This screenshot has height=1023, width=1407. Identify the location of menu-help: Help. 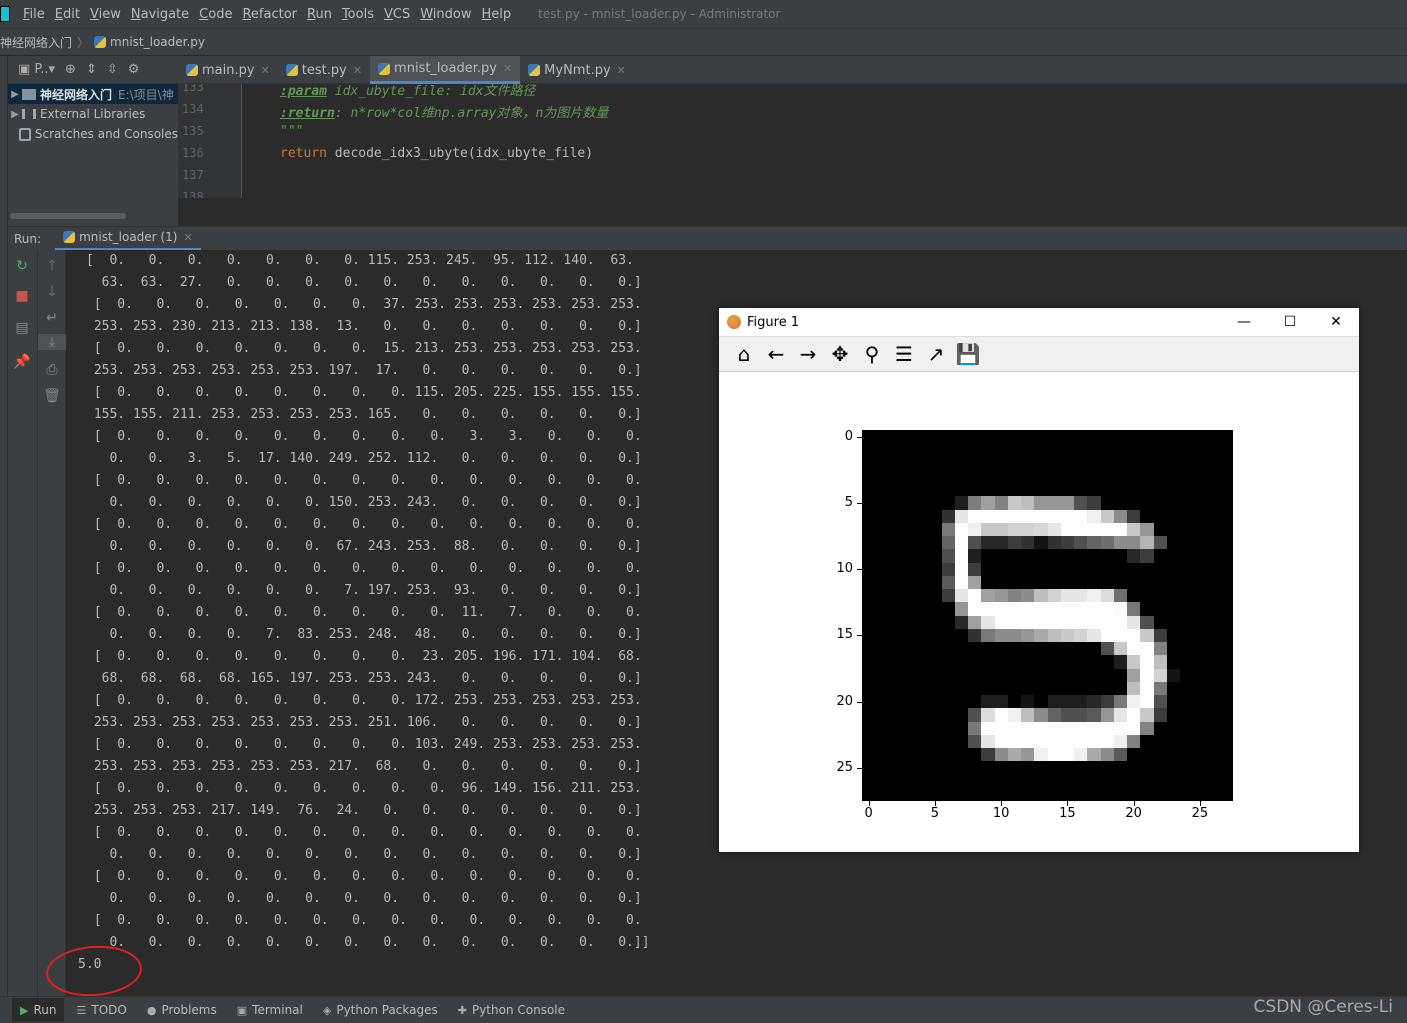
(497, 14).